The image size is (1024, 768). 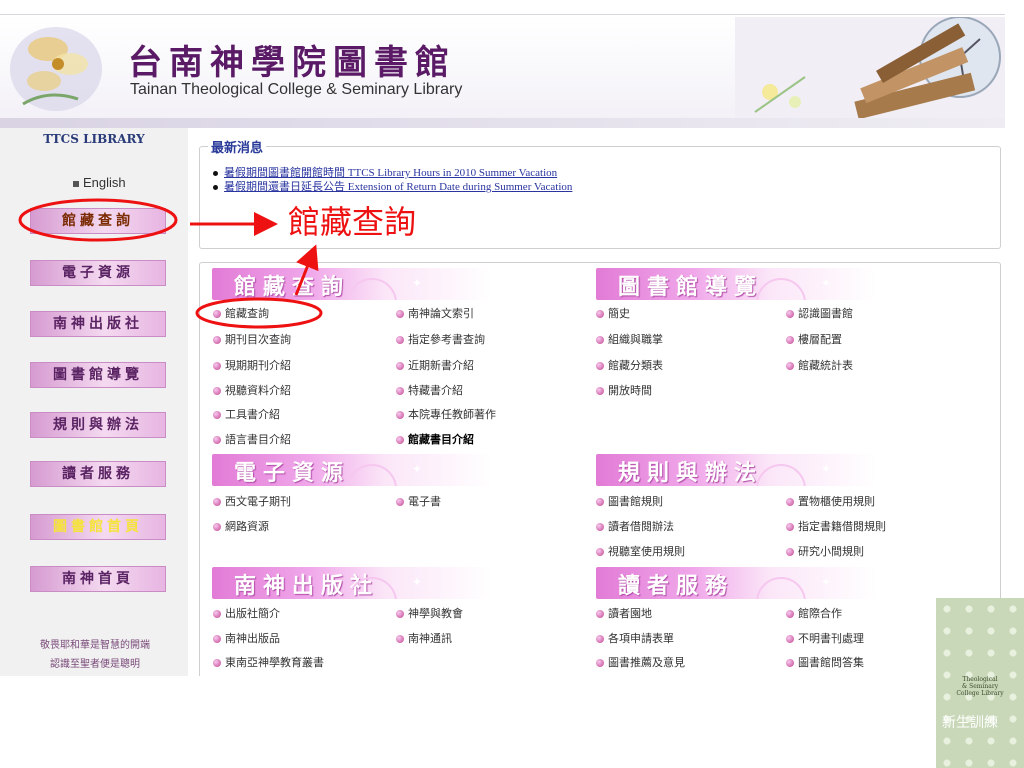 I want to click on link-reference-books: 工具書介紹, so click(x=246, y=415).